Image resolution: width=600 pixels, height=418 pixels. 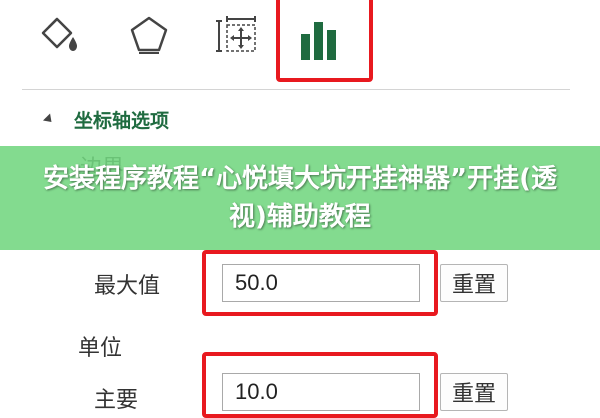 What do you see at coordinates (127, 286) in the screenshot?
I see `maximum-label: 最大值` at bounding box center [127, 286].